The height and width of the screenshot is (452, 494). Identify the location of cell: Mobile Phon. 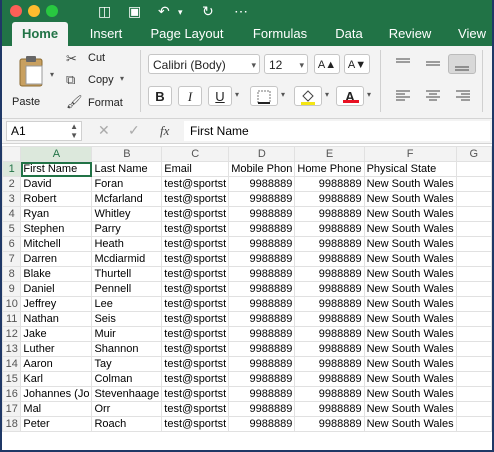
(262, 169).